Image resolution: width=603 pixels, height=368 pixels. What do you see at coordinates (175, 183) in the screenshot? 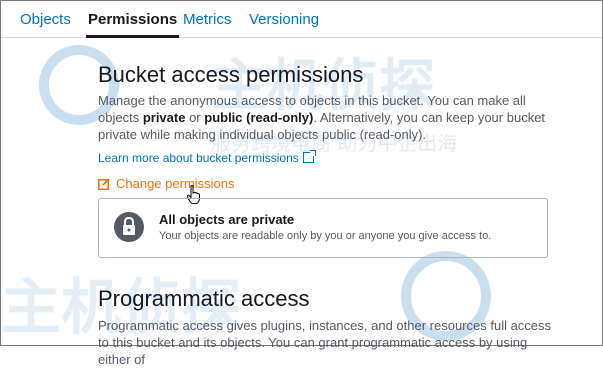
I see `change-permissions-label: Change permissions` at bounding box center [175, 183].